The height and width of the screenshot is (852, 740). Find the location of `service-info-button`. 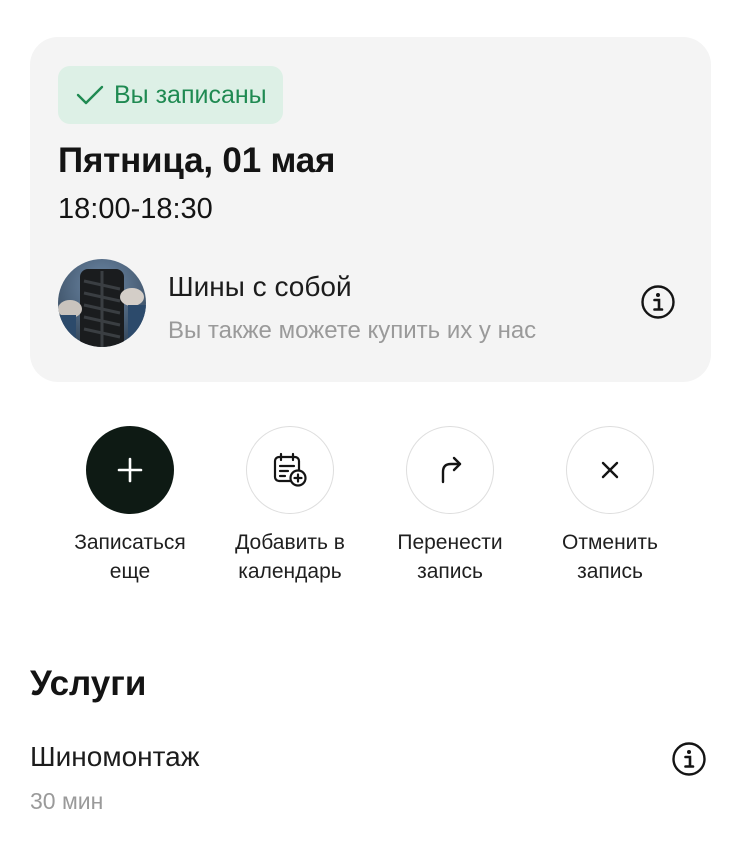

service-info-button is located at coordinates (689, 759).